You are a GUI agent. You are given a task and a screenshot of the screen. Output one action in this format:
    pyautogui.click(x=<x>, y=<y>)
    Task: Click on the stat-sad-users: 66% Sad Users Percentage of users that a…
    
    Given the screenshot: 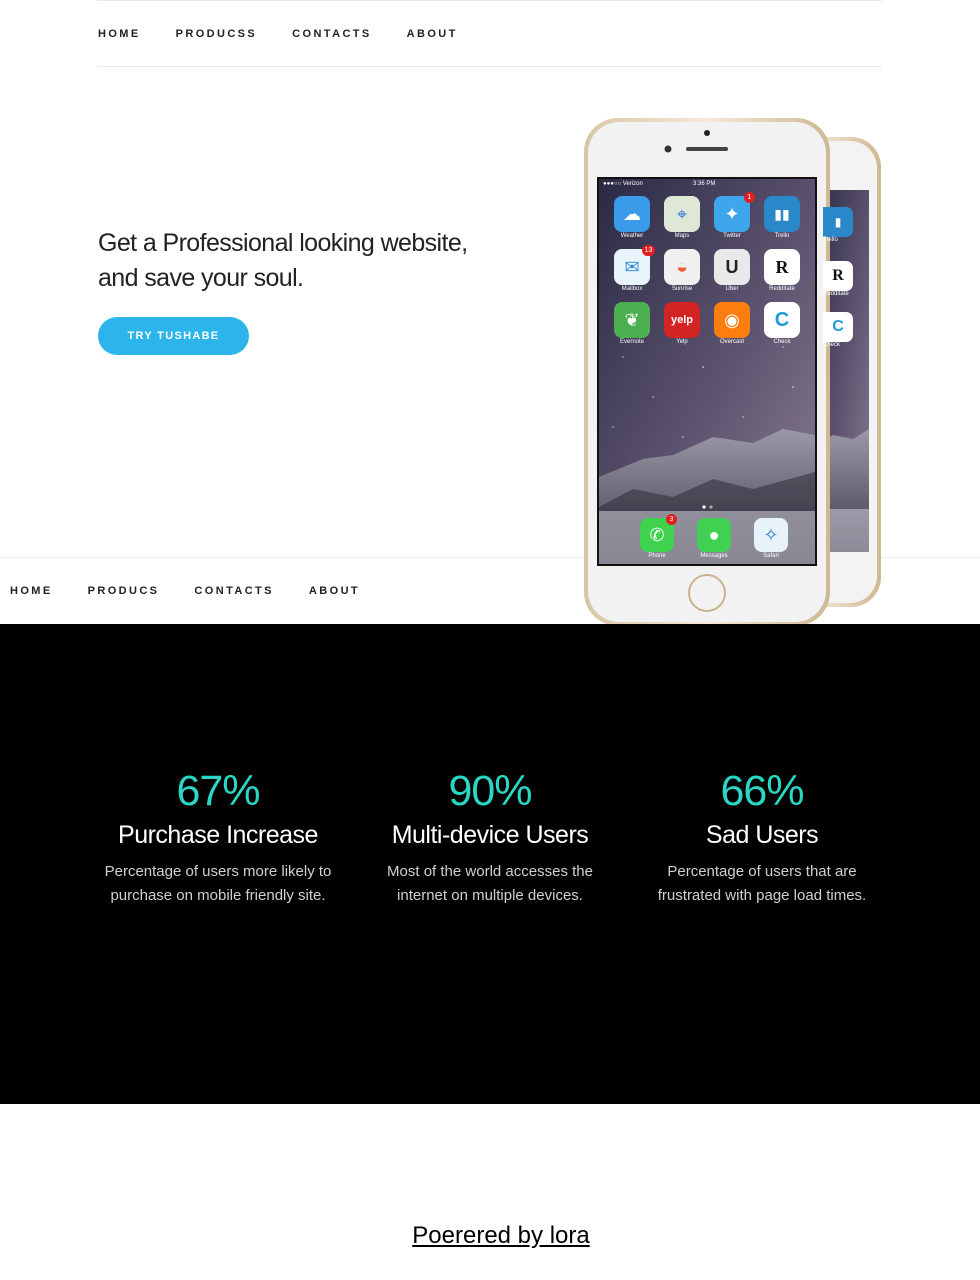 What is the action you would take?
    pyautogui.click(x=762, y=837)
    